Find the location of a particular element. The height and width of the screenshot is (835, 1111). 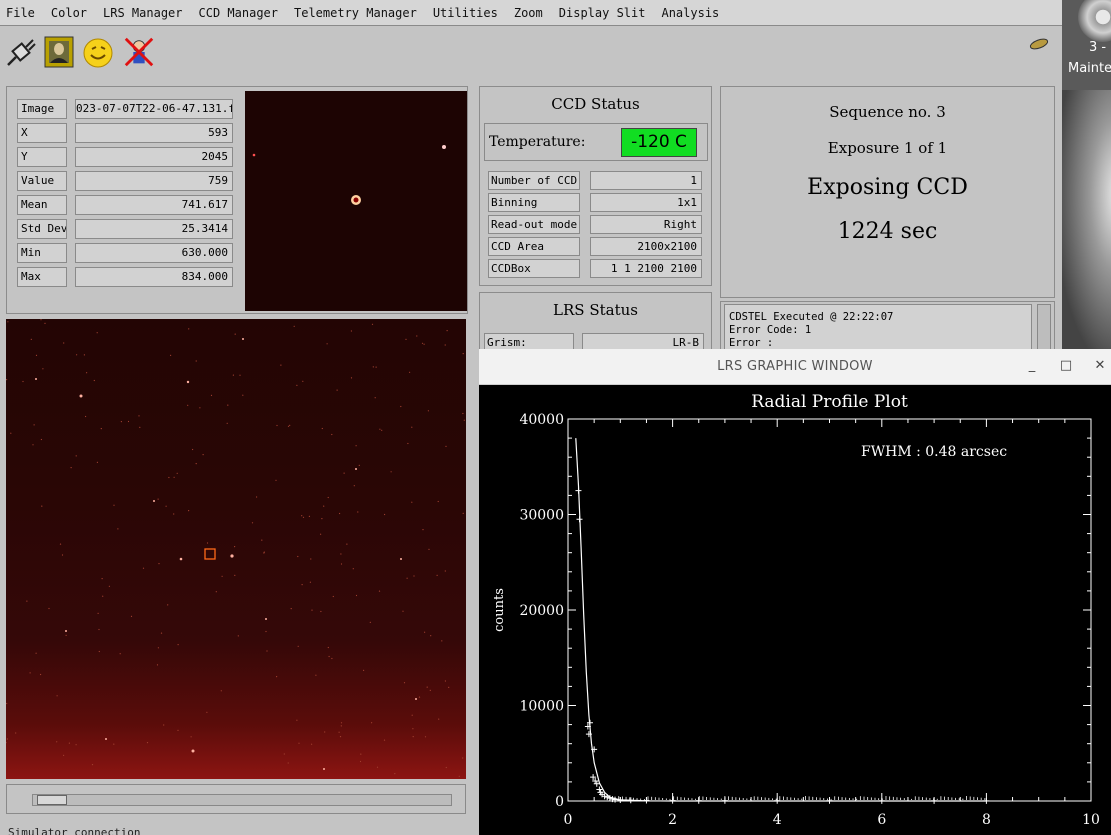

y-tick-label: 0 is located at coordinates (559, 802).